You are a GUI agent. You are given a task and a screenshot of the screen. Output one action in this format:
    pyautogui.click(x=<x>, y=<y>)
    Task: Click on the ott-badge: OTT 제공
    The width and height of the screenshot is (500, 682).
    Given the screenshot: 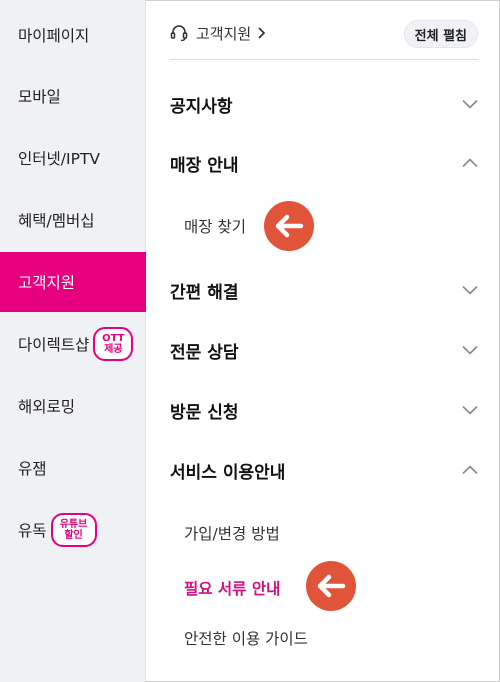 What is the action you would take?
    pyautogui.click(x=113, y=344)
    